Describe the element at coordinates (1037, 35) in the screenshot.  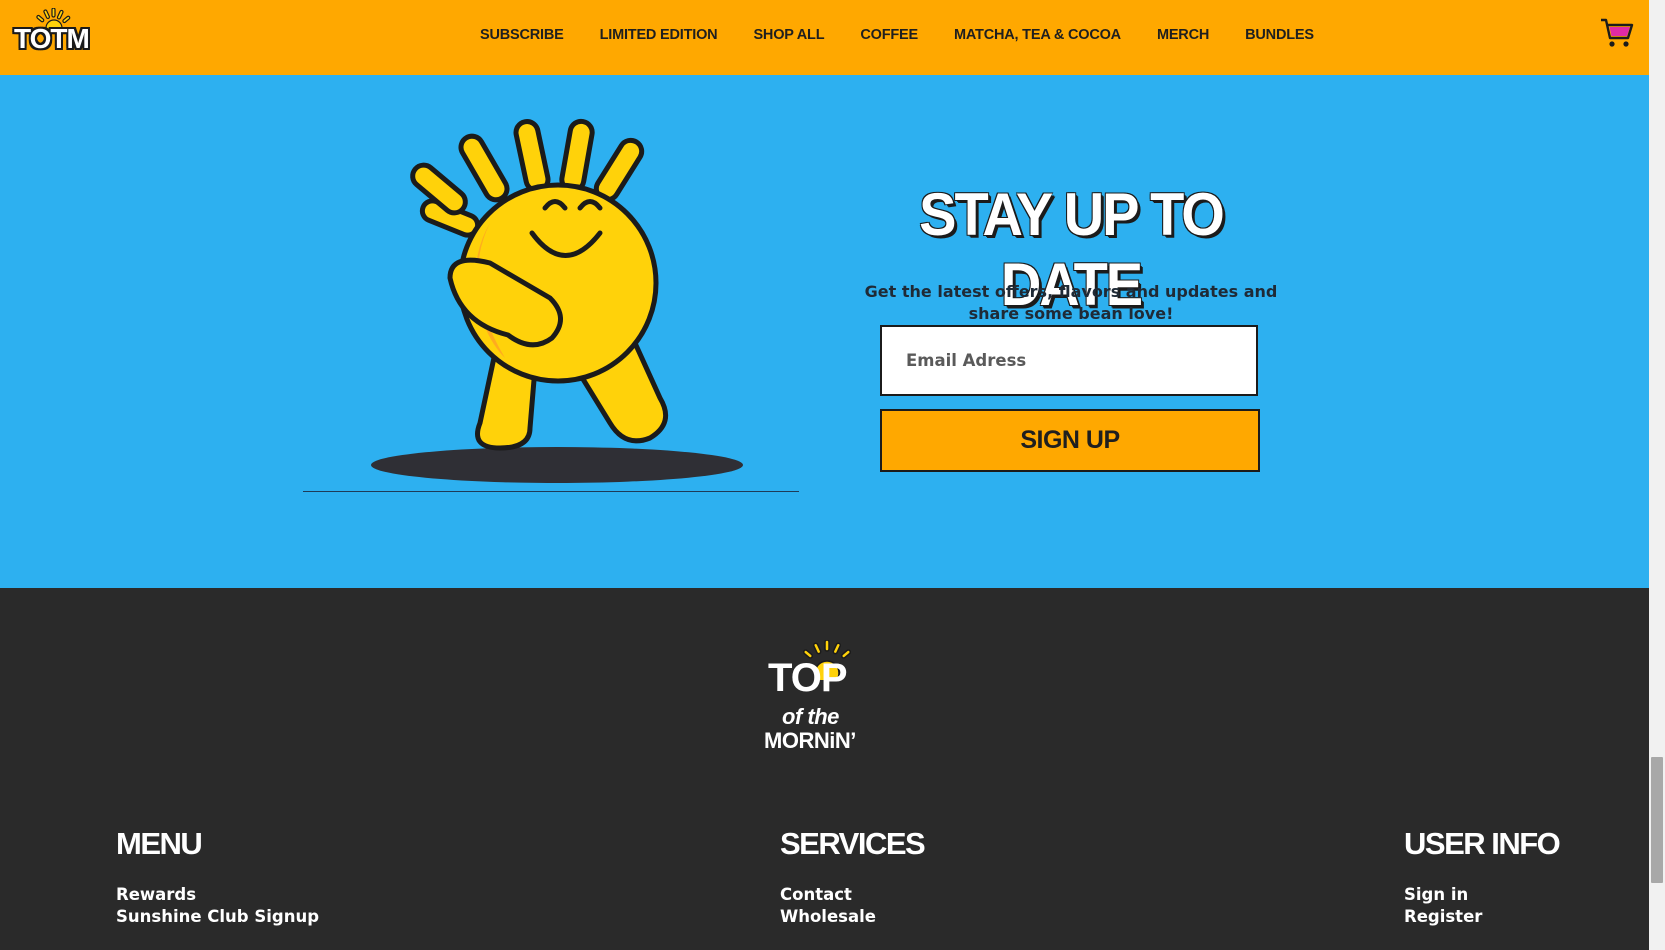
I see `nav-matcha-tea-cocoa: MATCHA, TEA & COCOA` at that location.